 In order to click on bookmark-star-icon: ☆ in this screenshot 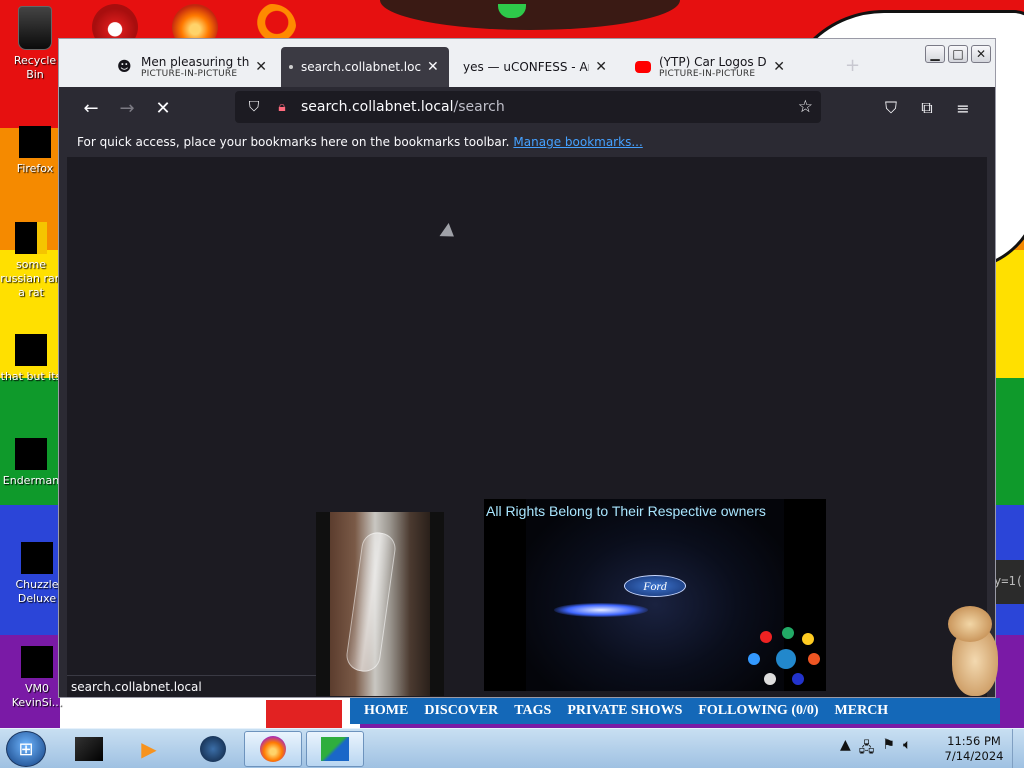, I will do `click(805, 107)`.